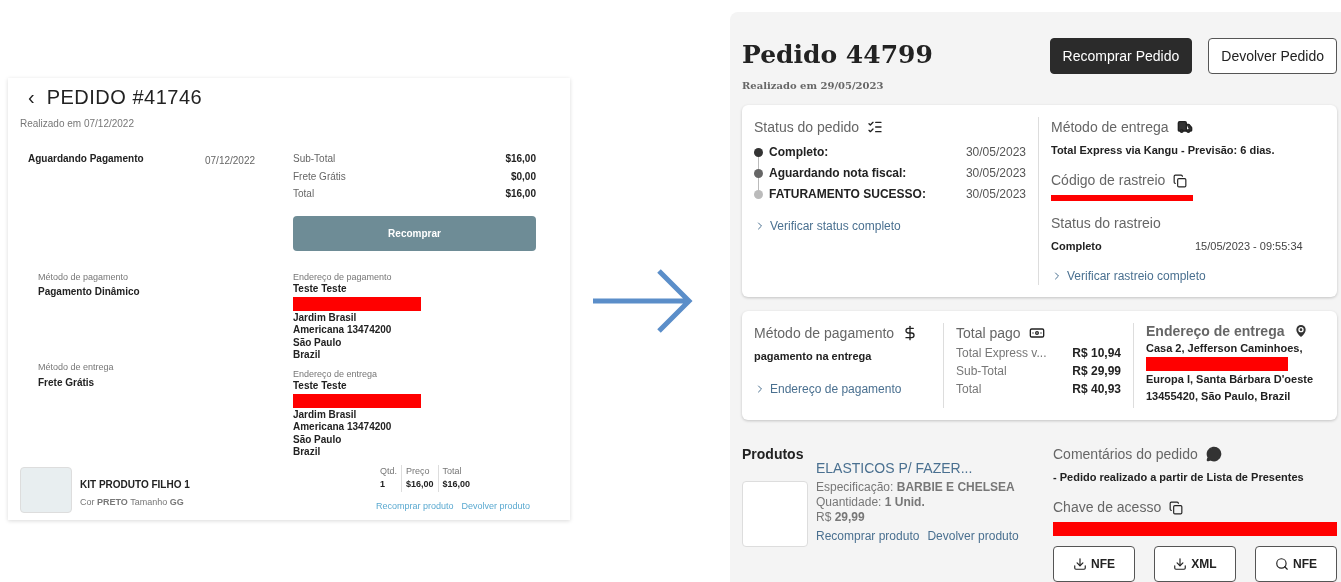 This screenshot has height=582, width=1341. What do you see at coordinates (1300, 331) in the screenshot?
I see `map-pin-icon` at bounding box center [1300, 331].